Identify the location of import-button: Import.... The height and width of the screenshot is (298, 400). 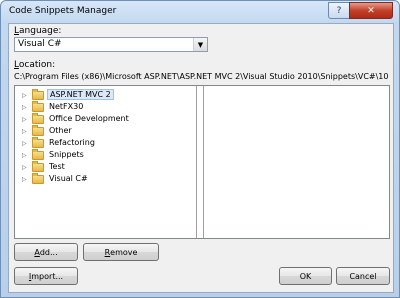
(46, 276).